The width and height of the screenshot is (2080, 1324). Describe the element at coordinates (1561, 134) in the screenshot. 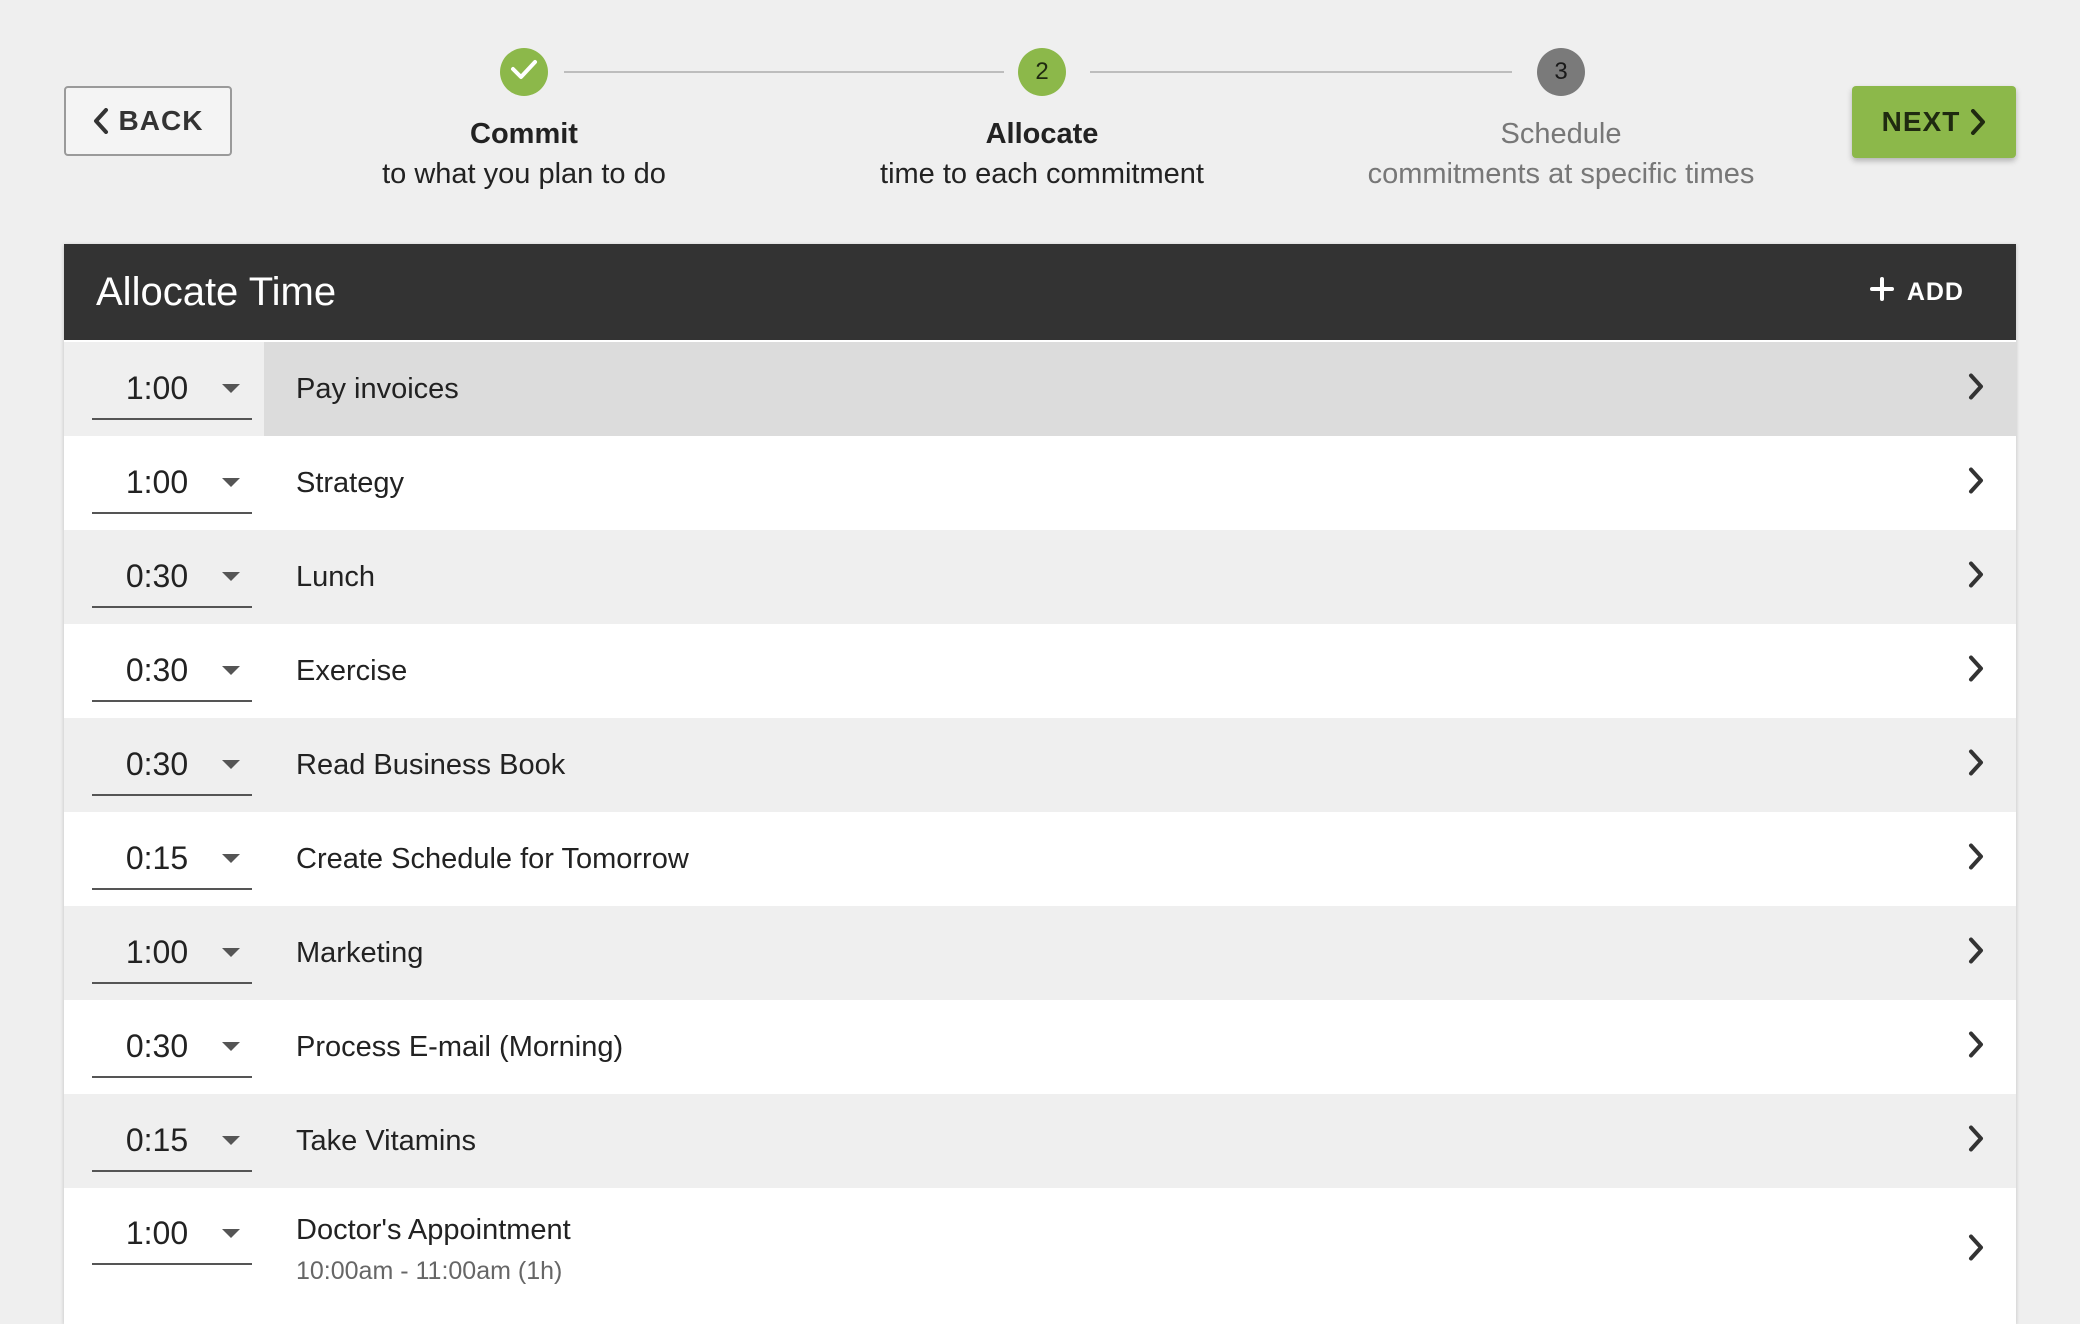

I see `step-title: Schedule` at that location.